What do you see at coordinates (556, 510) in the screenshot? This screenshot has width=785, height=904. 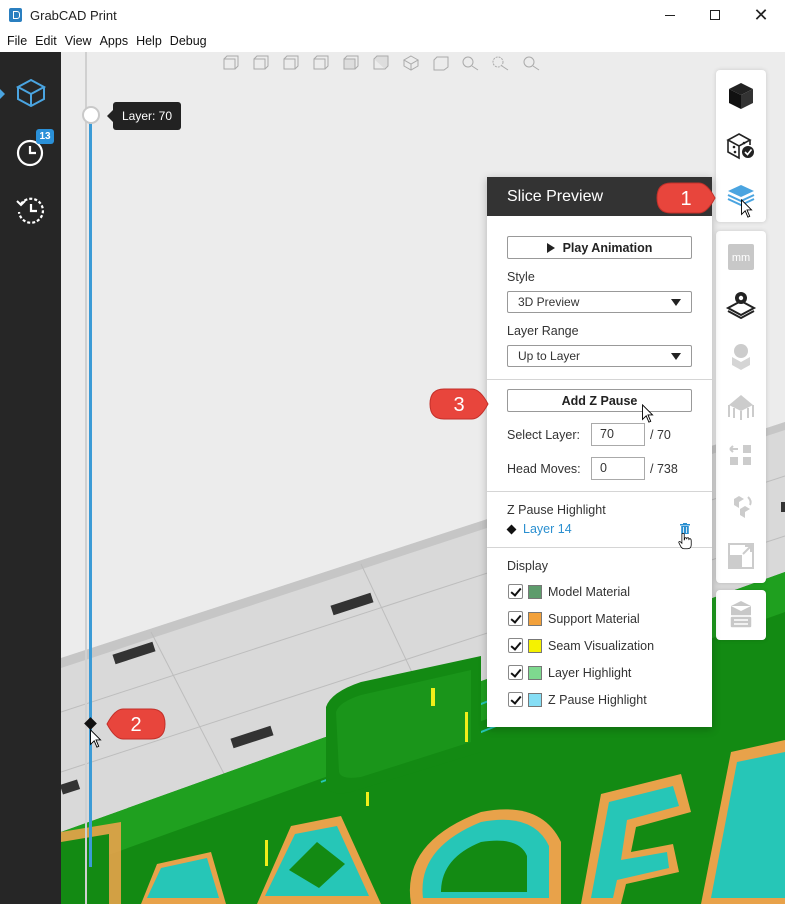 I see `z-pause-highlight-label: Z Pause Highlight` at bounding box center [556, 510].